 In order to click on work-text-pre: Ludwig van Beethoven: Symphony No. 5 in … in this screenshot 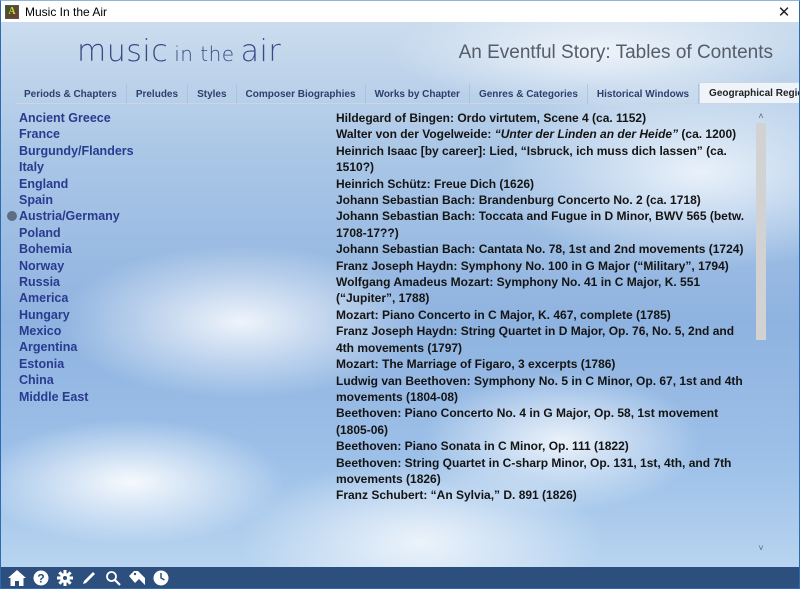, I will do `click(539, 388)`.